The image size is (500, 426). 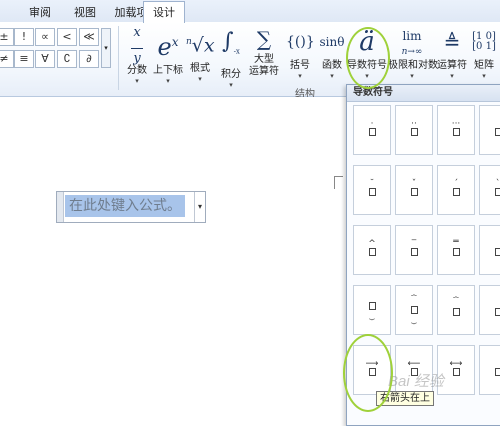 What do you see at coordinates (423, 93) in the screenshot?
I see `panel-title: 导数符号` at bounding box center [423, 93].